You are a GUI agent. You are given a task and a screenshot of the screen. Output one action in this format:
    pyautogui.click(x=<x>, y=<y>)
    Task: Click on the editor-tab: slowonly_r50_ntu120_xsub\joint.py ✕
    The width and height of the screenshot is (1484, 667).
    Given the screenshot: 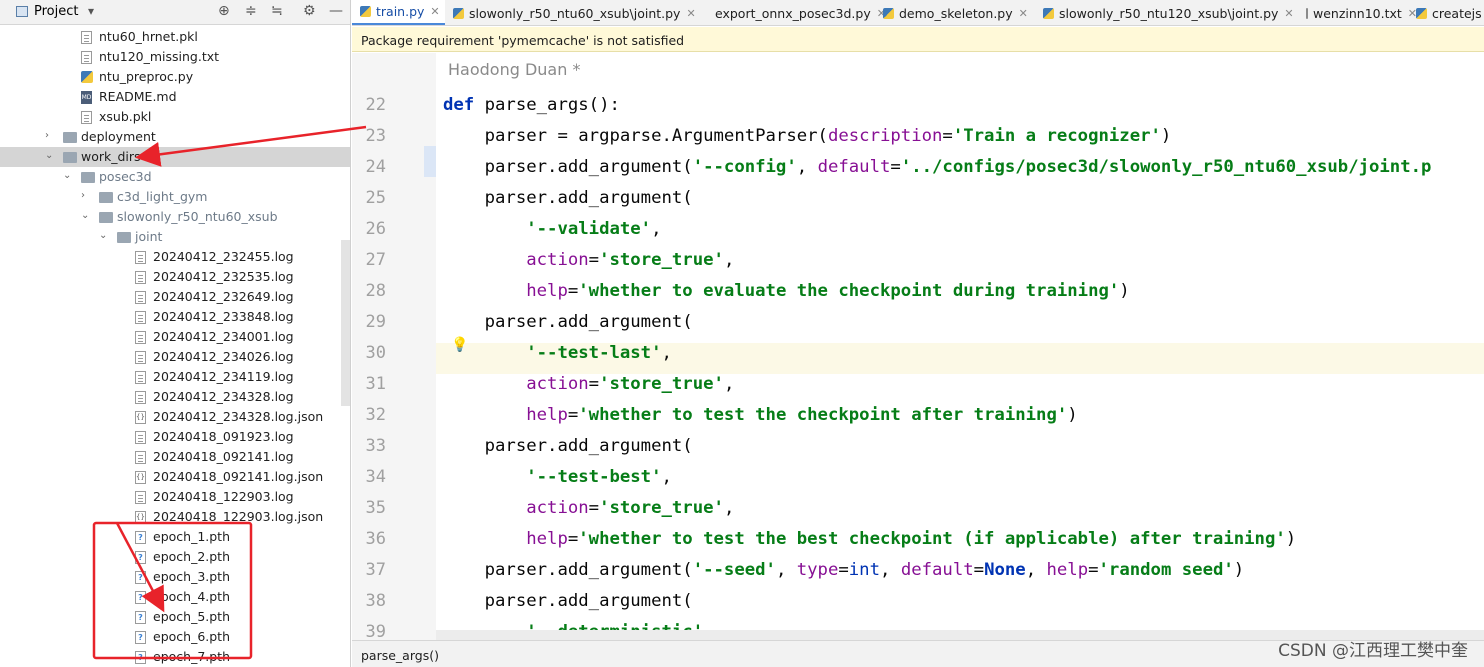 What is the action you would take?
    pyautogui.click(x=1166, y=12)
    